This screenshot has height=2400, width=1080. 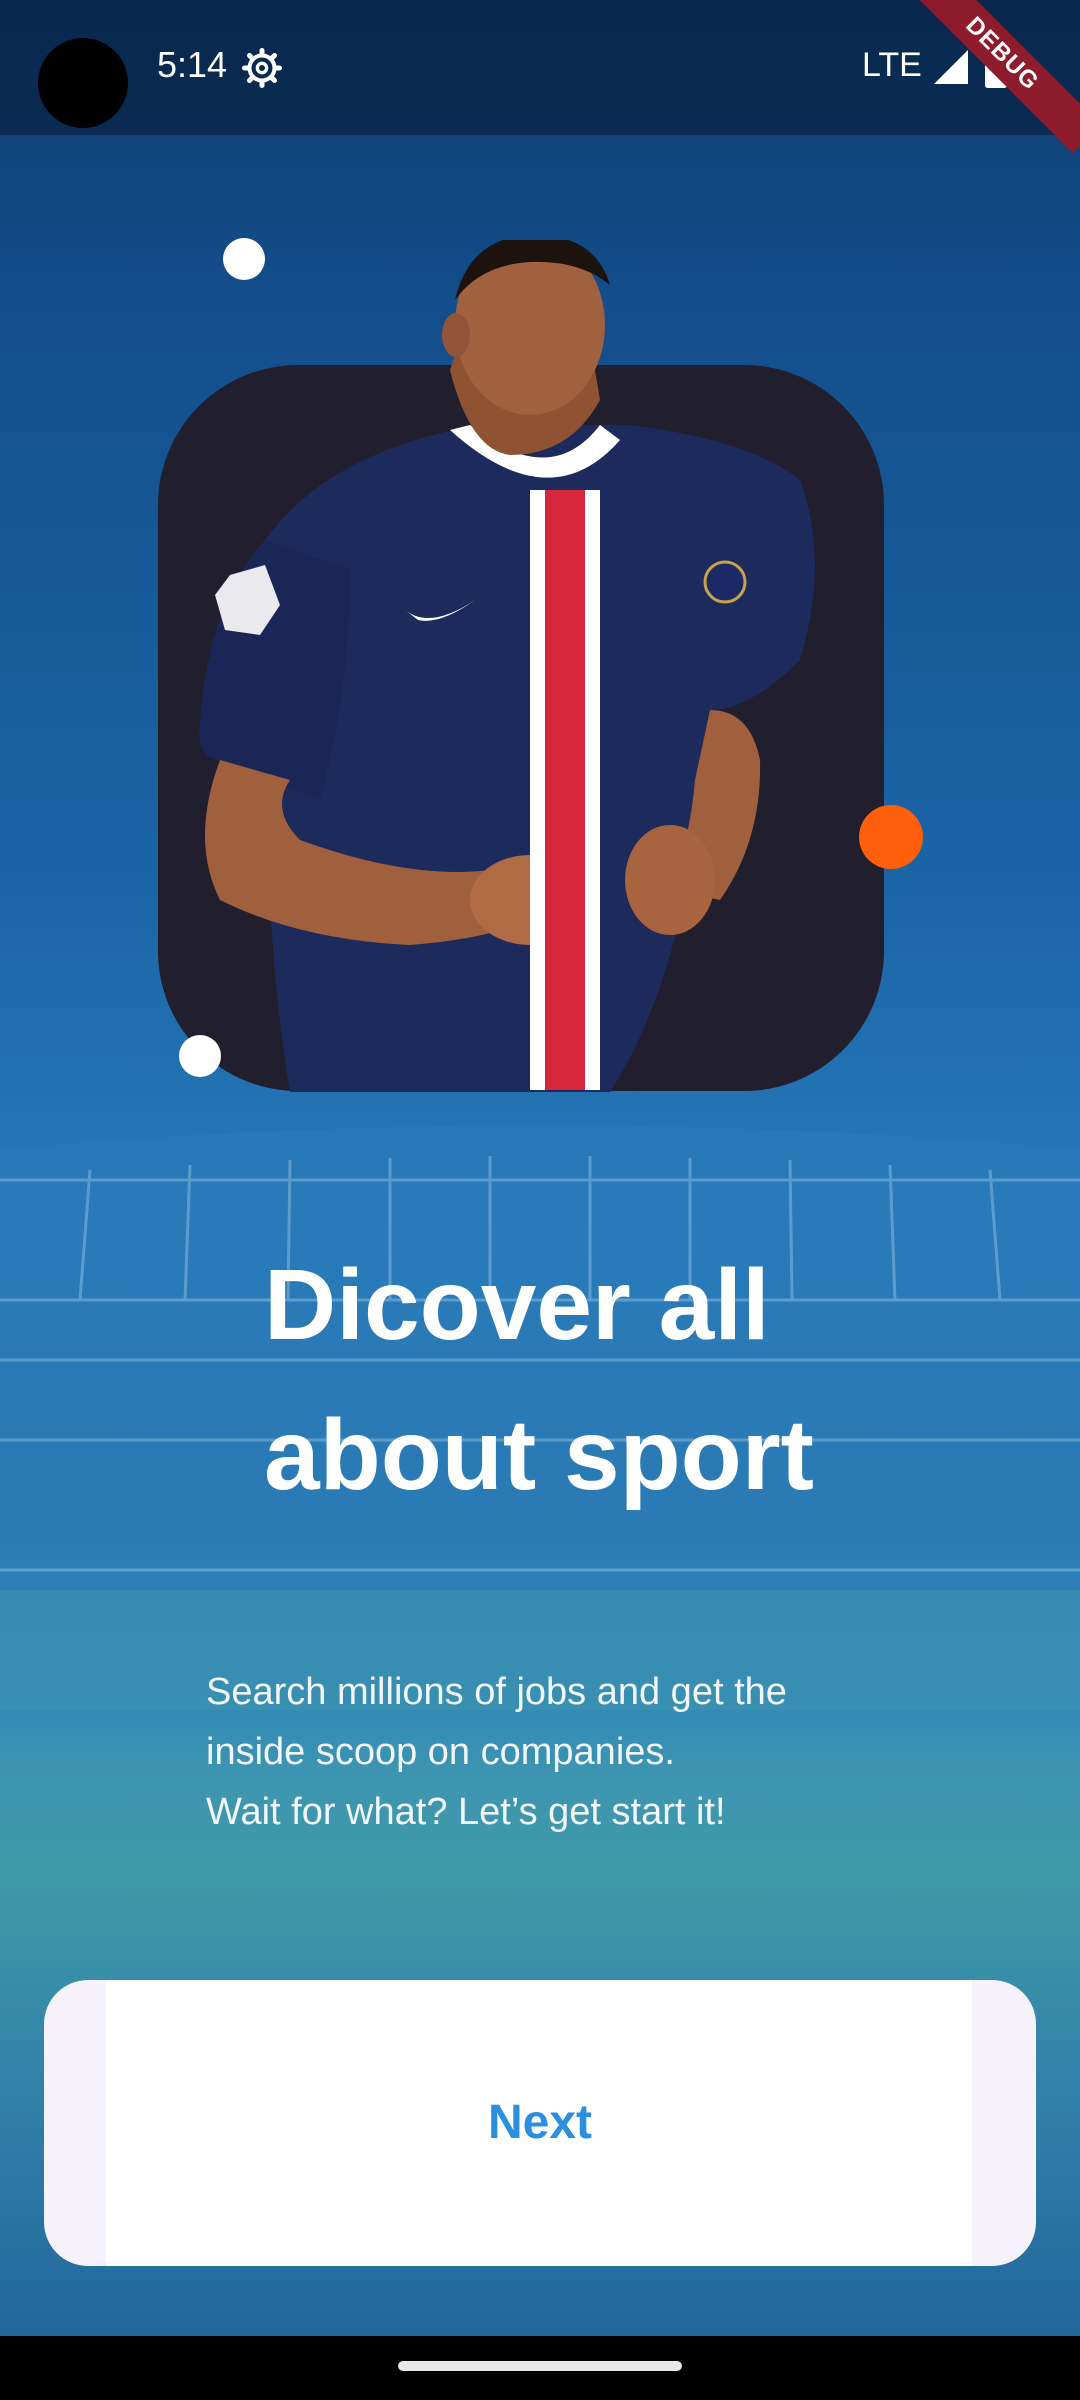 I want to click on next-button: Next, so click(x=540, y=2123).